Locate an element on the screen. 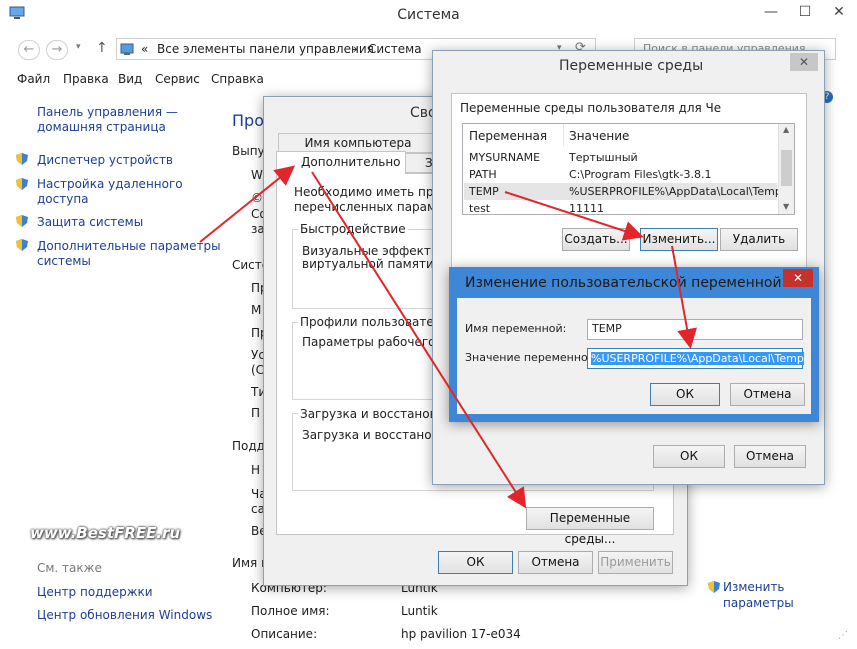 This screenshot has width=857, height=649. scroll-thumb is located at coordinates (786, 168).